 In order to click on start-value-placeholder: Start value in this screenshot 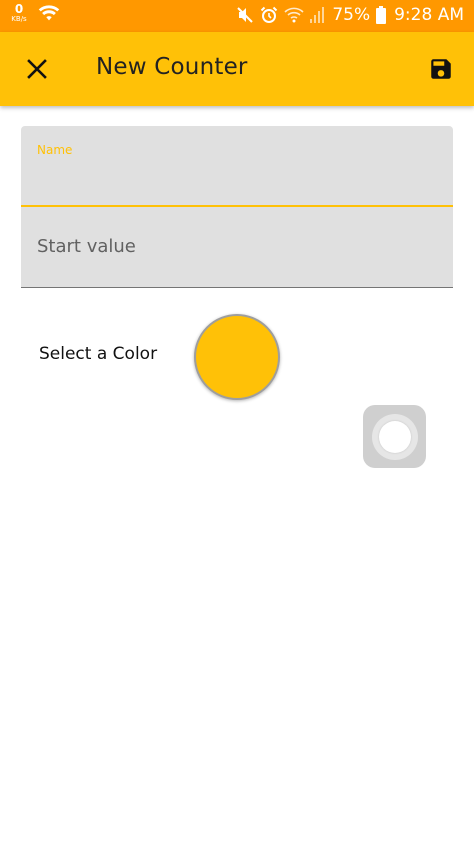, I will do `click(86, 246)`.